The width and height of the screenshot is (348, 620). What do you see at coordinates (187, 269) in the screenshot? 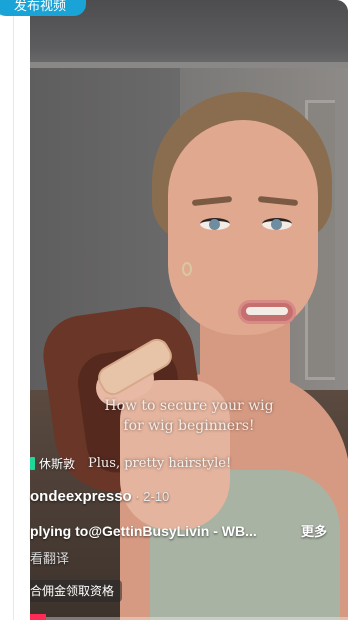
I see `earring-icon` at bounding box center [187, 269].